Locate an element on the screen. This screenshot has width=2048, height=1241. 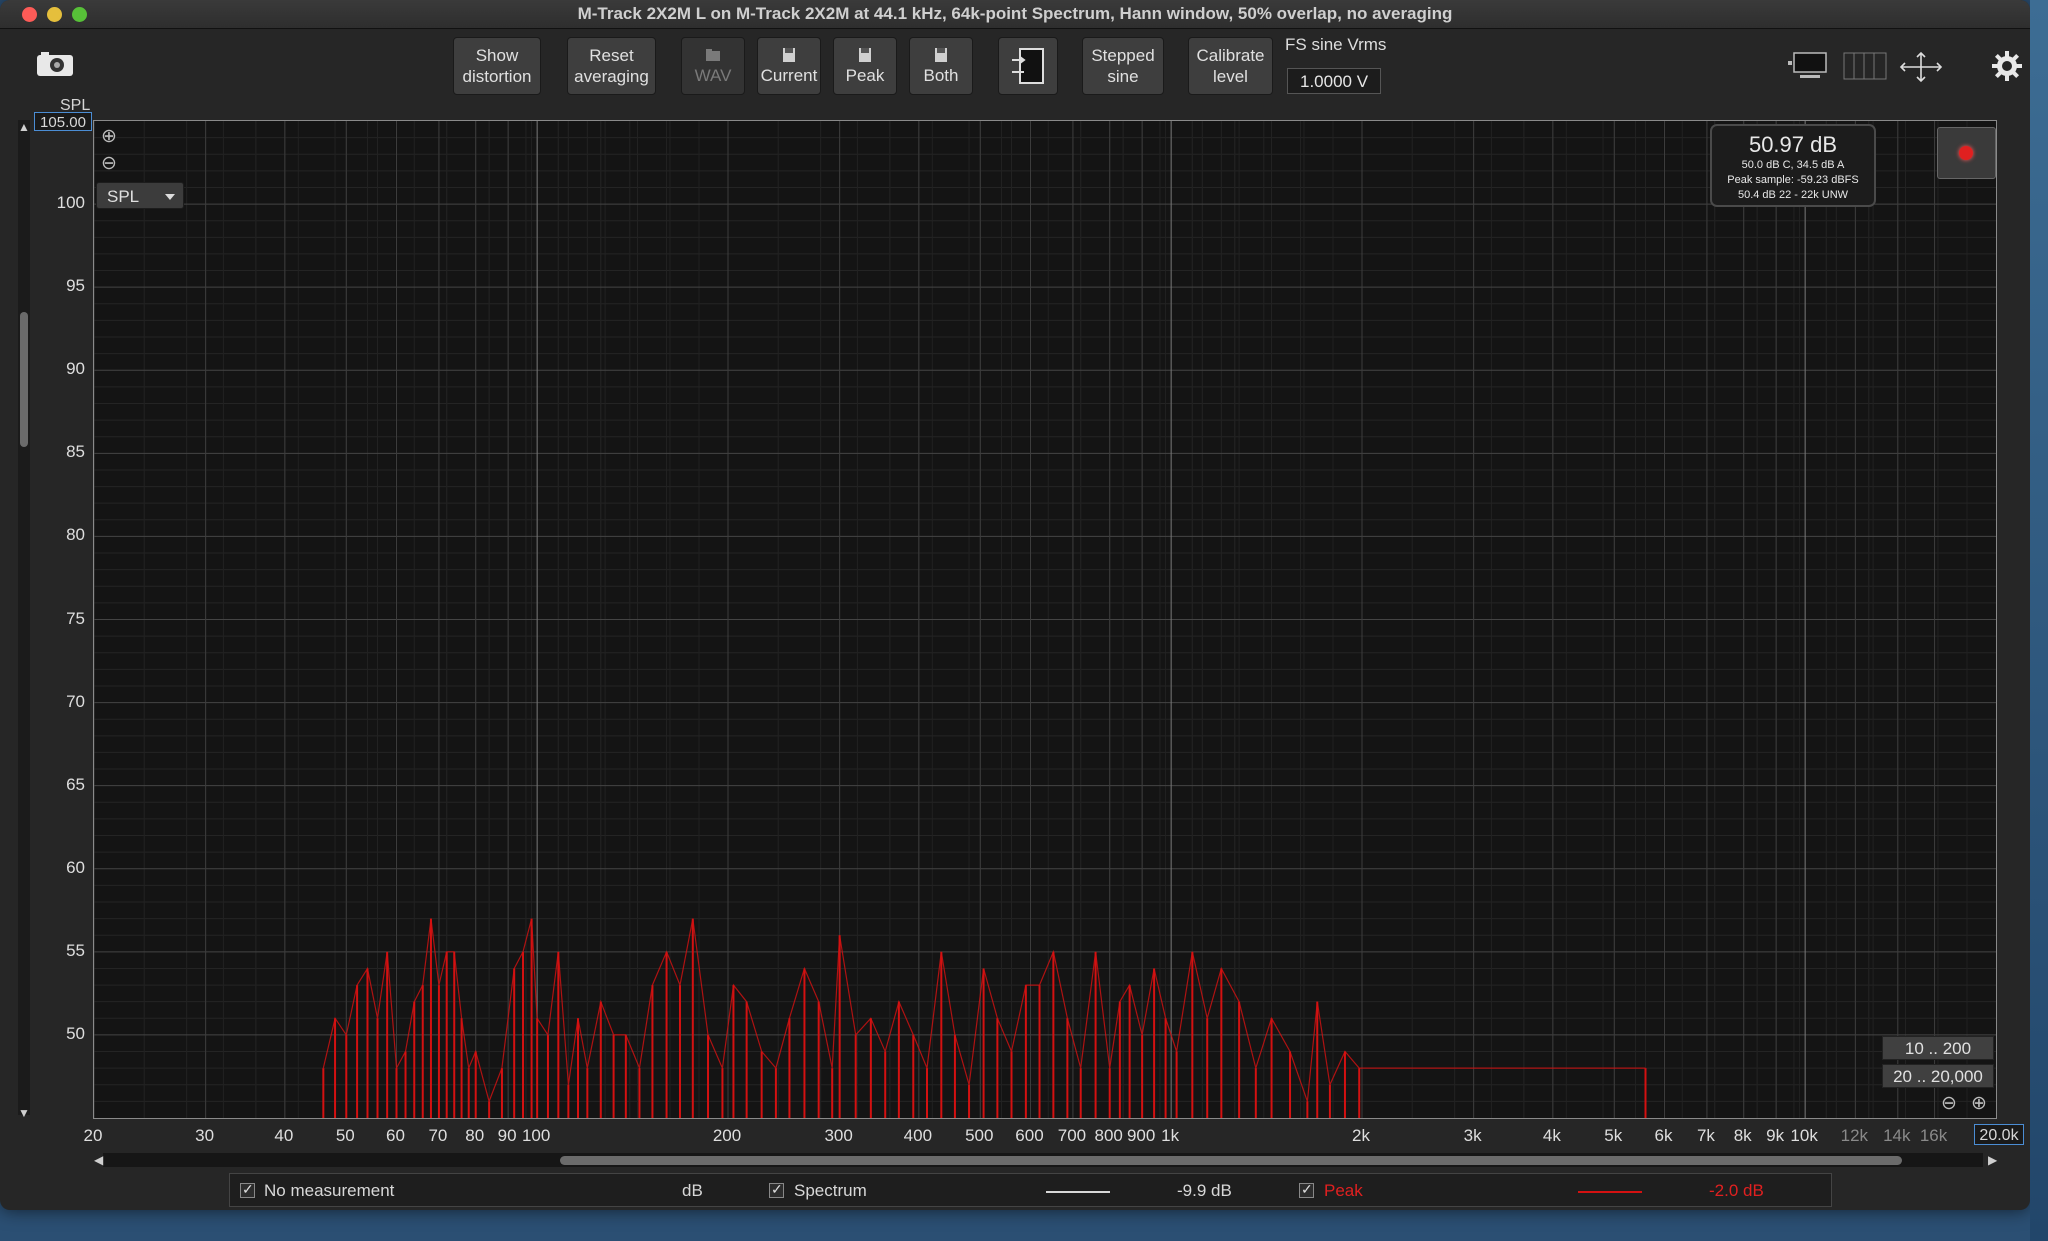
y-tick-label: 55 is located at coordinates (75, 950).